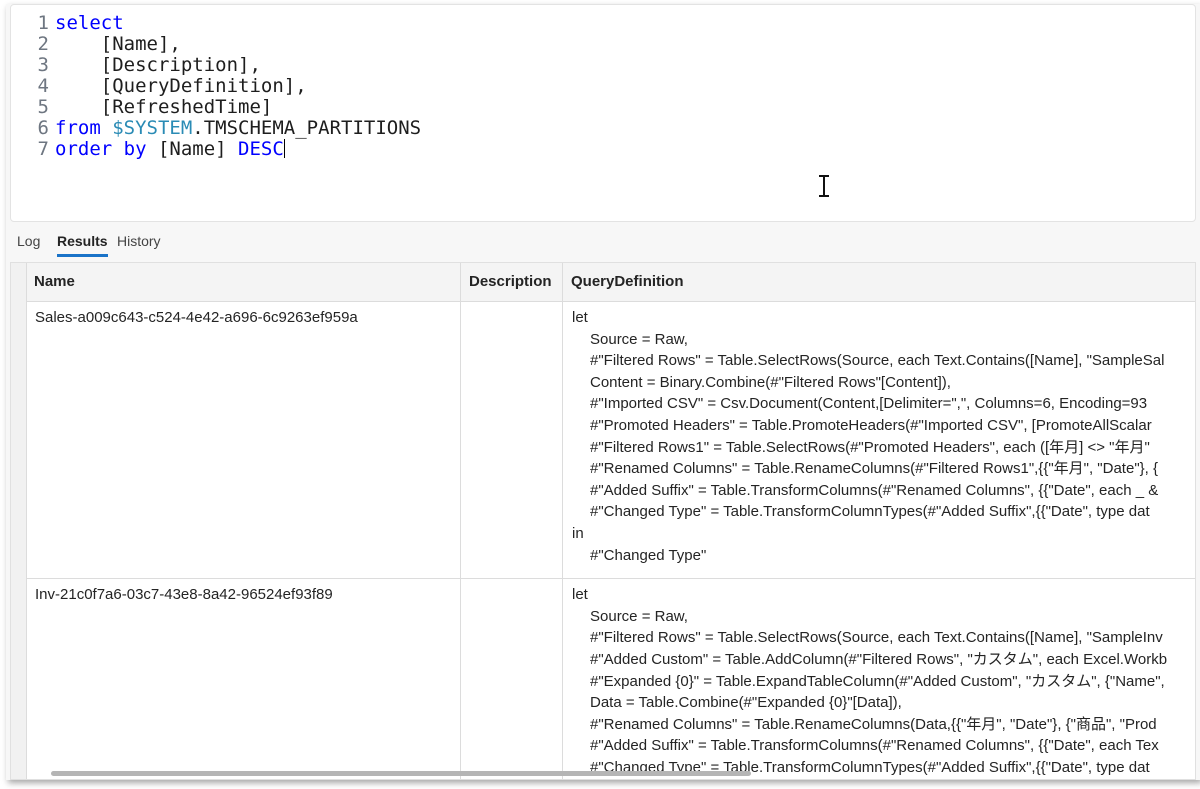 This screenshot has height=789, width=1200. I want to click on code-text: [Name],, so click(140, 44).